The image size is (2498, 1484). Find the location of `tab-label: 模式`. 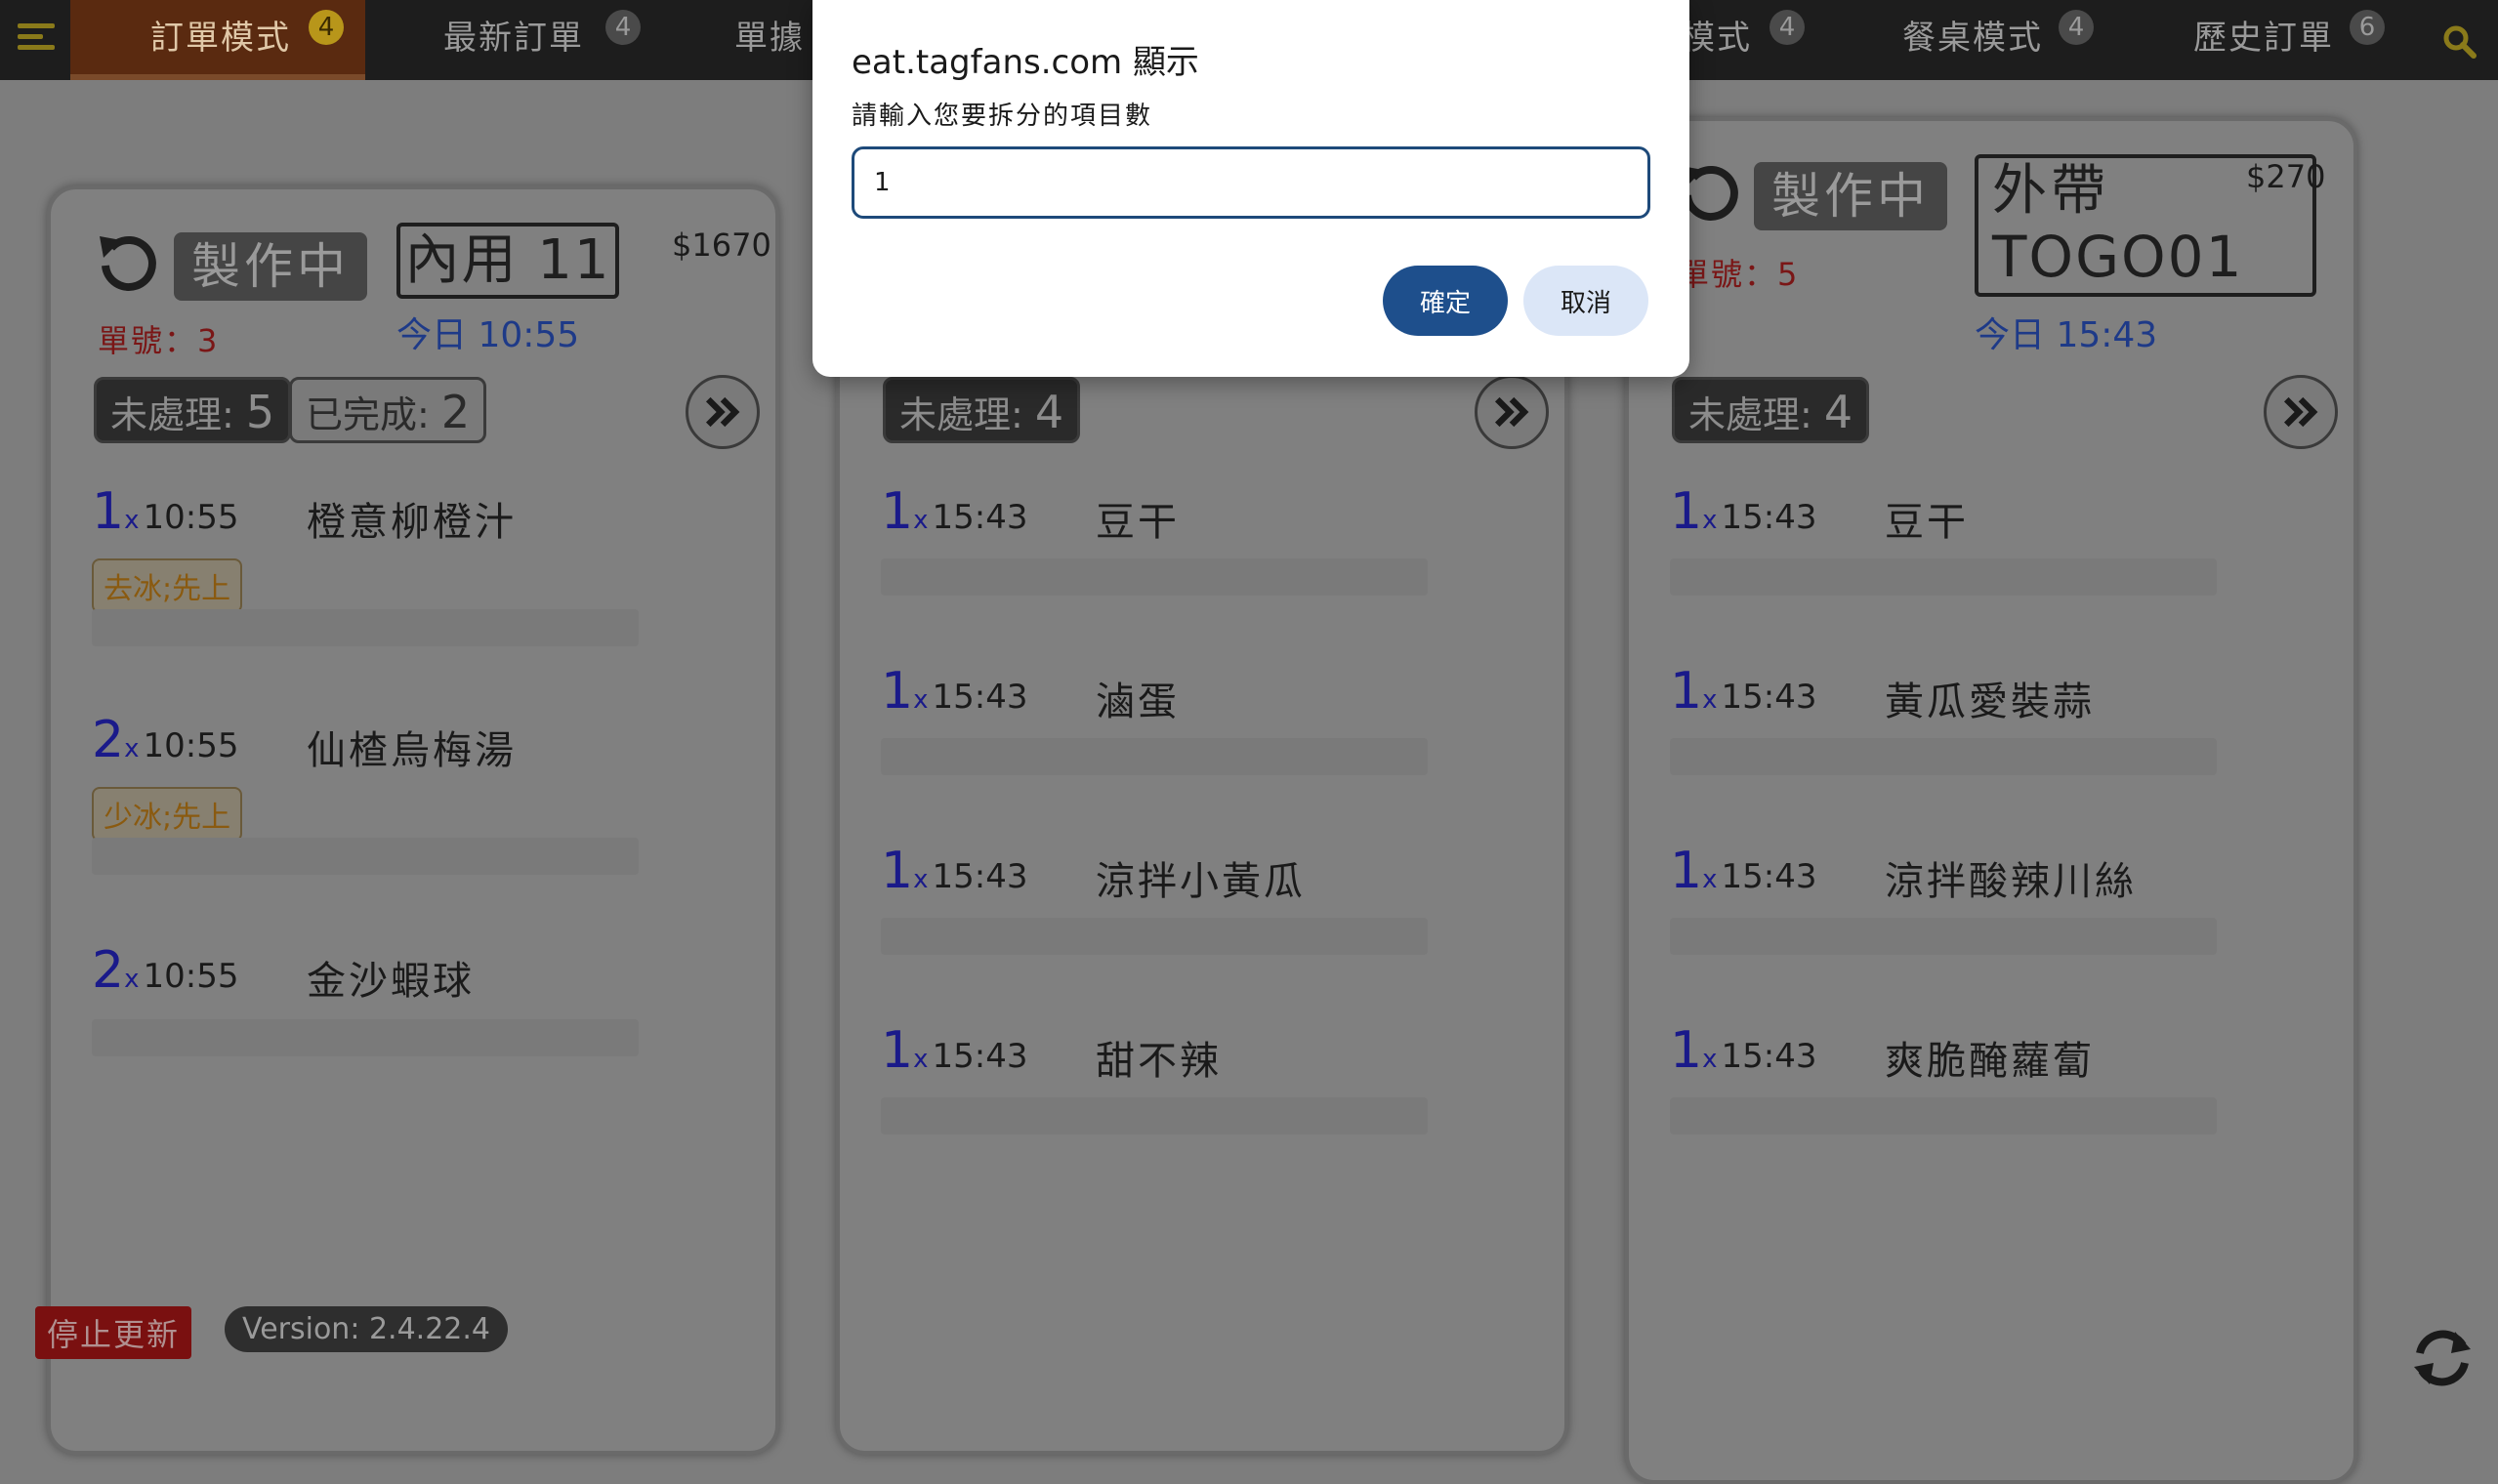

tab-label: 模式 is located at coordinates (1717, 39).